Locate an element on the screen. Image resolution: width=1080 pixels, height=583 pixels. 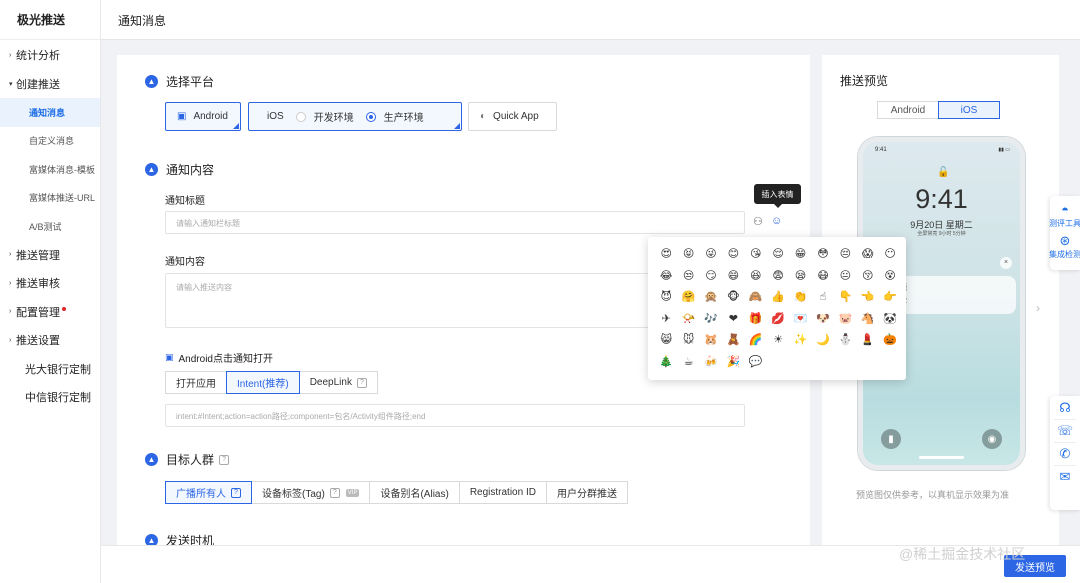
emoji-item: 🐹 is located at coordinates (711, 340).